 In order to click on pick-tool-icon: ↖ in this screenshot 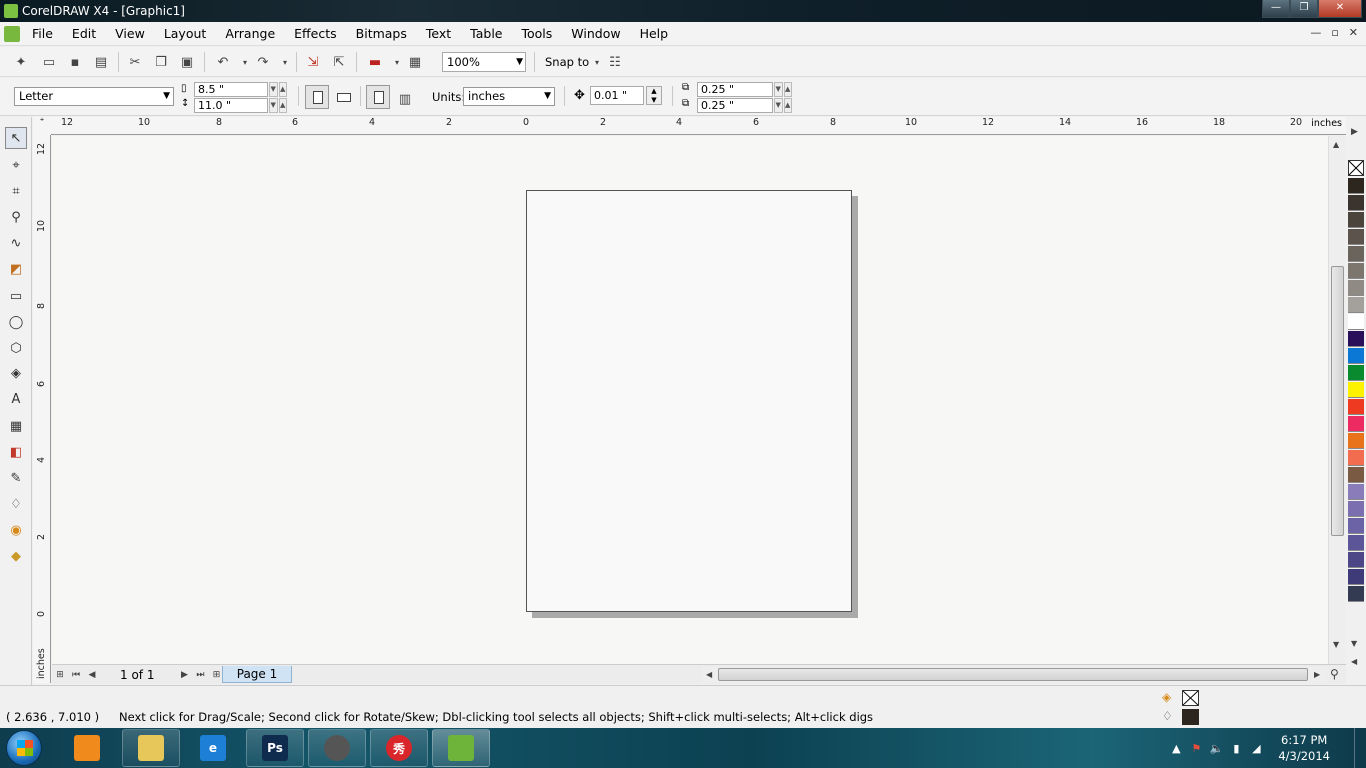, I will do `click(16, 138)`.